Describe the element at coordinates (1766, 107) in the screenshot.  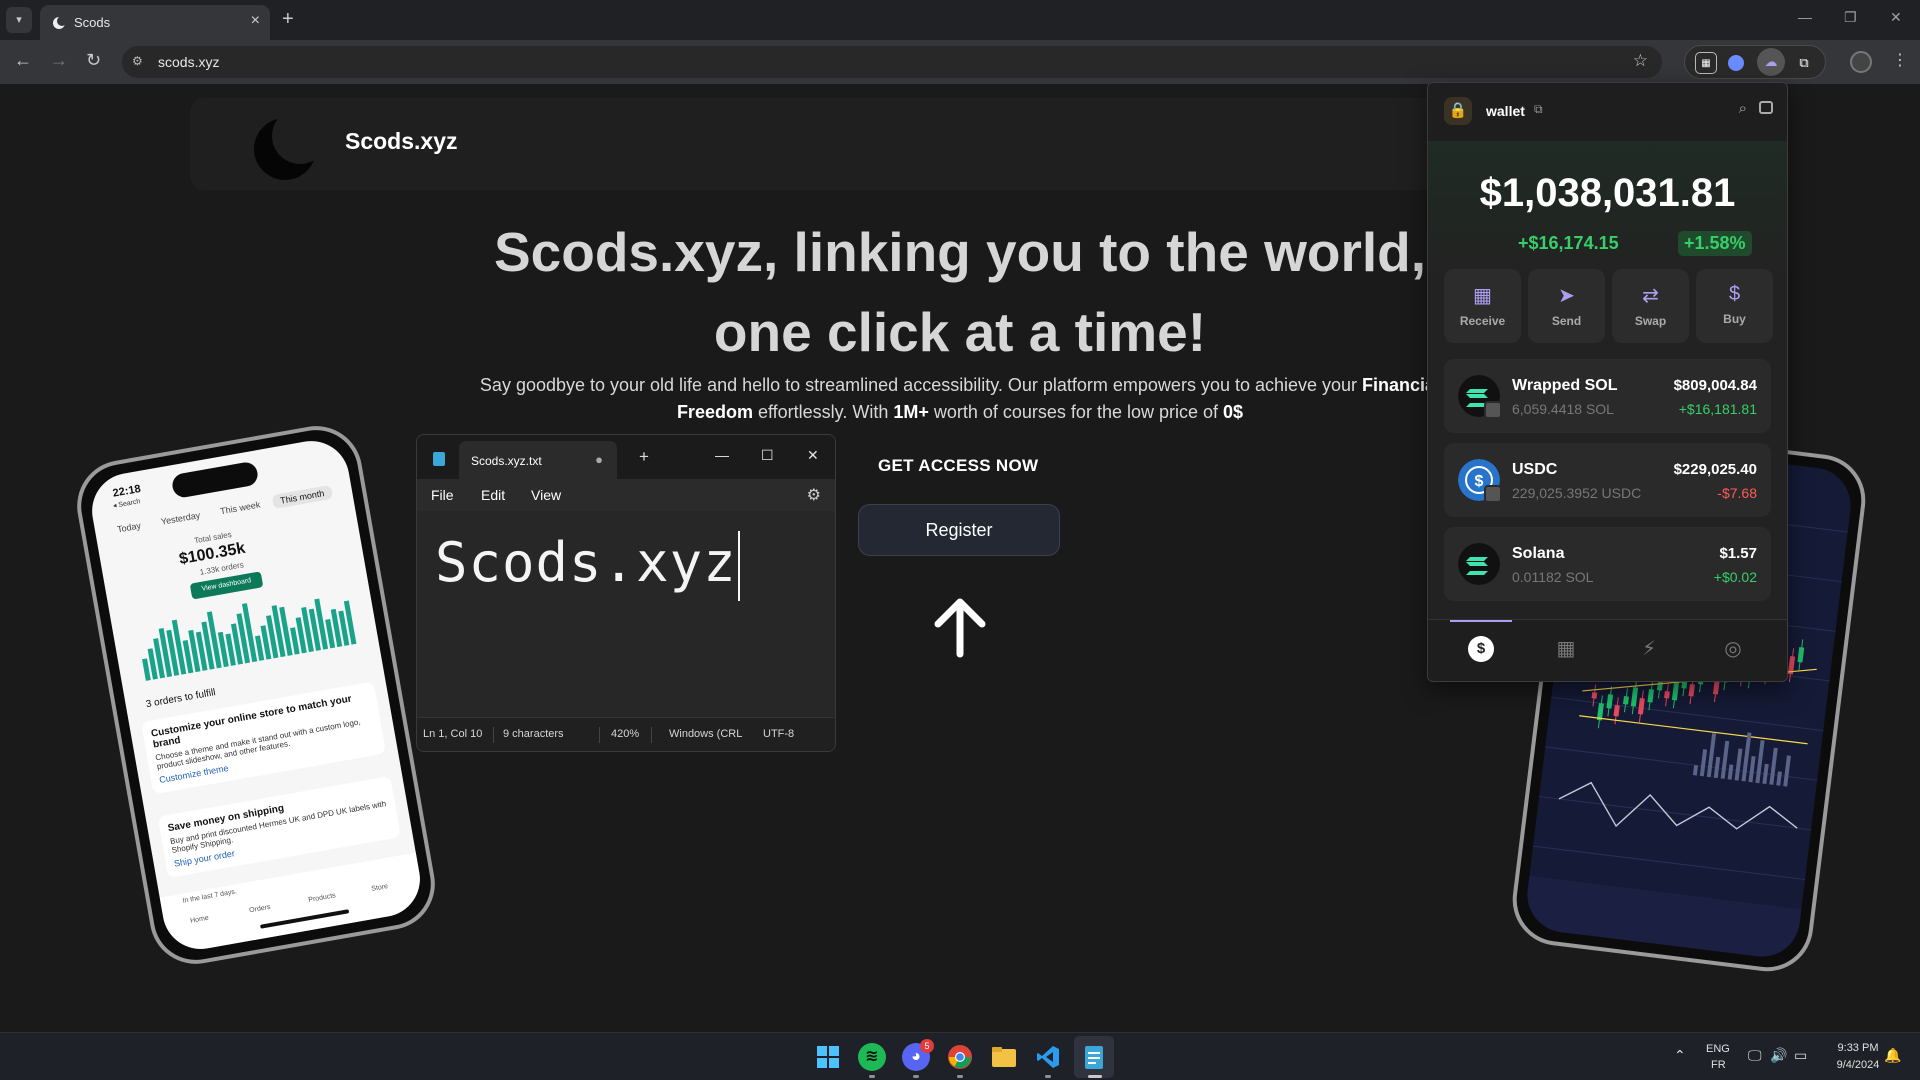
I see `wallet-sidepanel-icon` at that location.